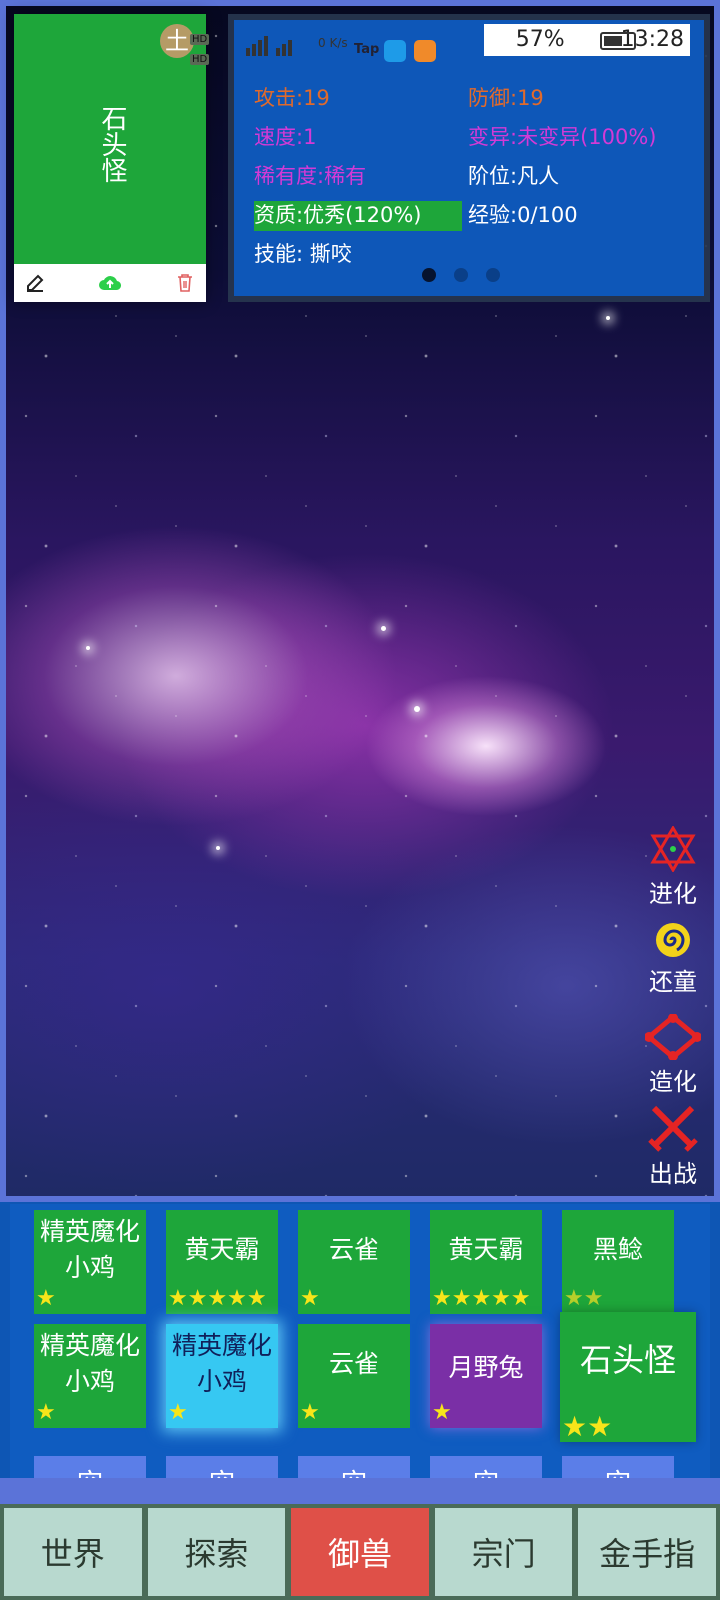  I want to click on mutation-stat: 变异:未变异(100%), so click(562, 137).